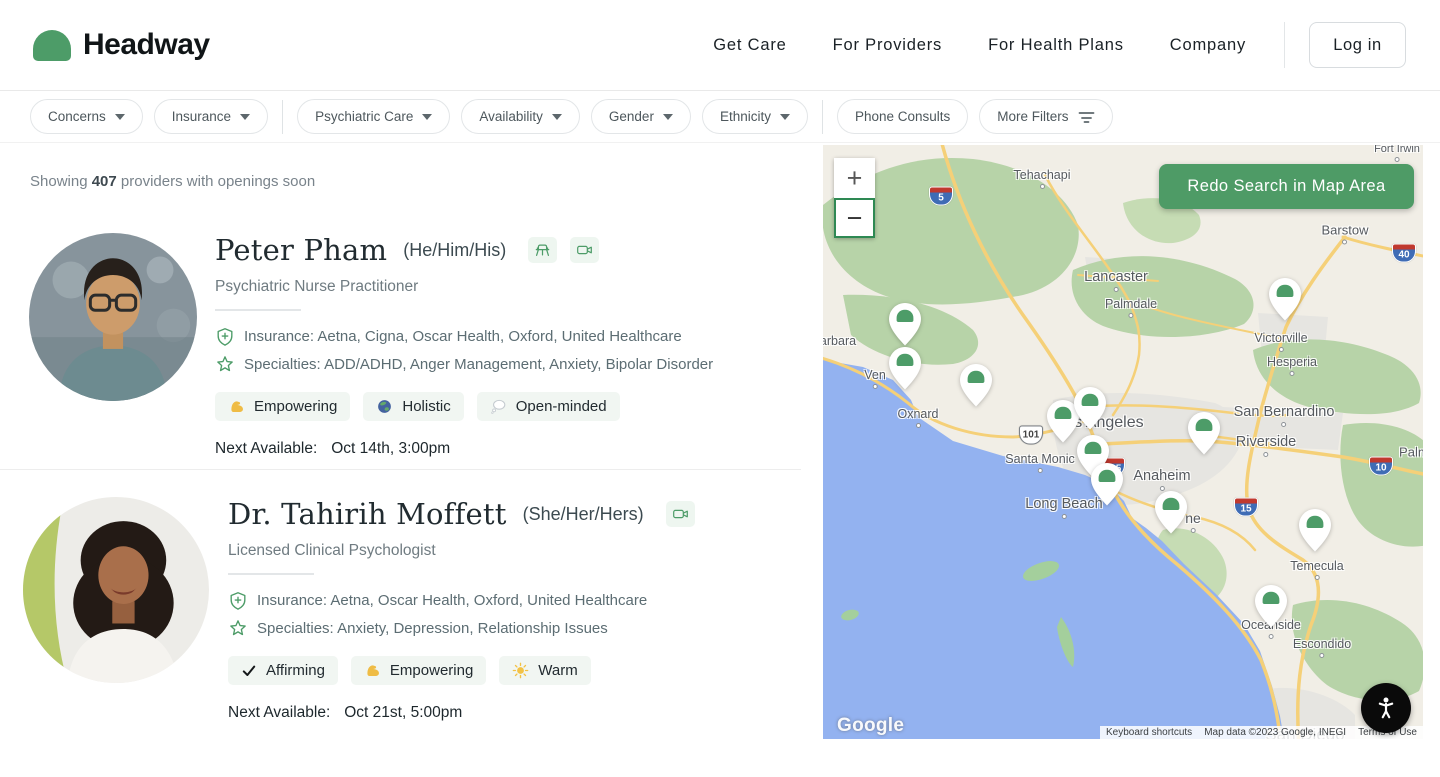  I want to click on login-button: Log in, so click(1357, 45).